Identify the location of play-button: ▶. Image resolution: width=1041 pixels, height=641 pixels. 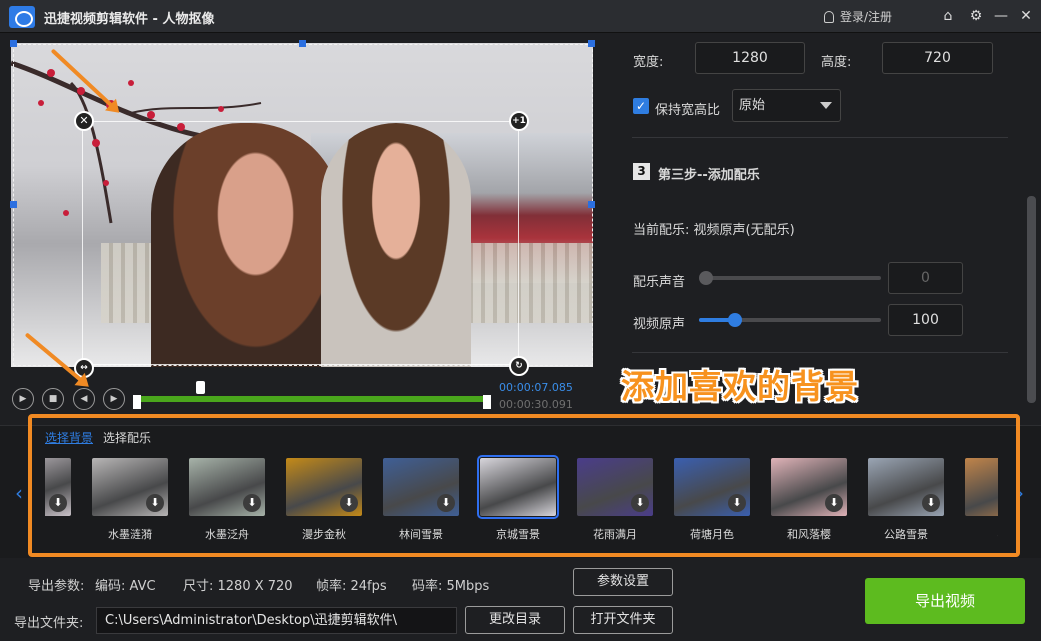
(23, 399).